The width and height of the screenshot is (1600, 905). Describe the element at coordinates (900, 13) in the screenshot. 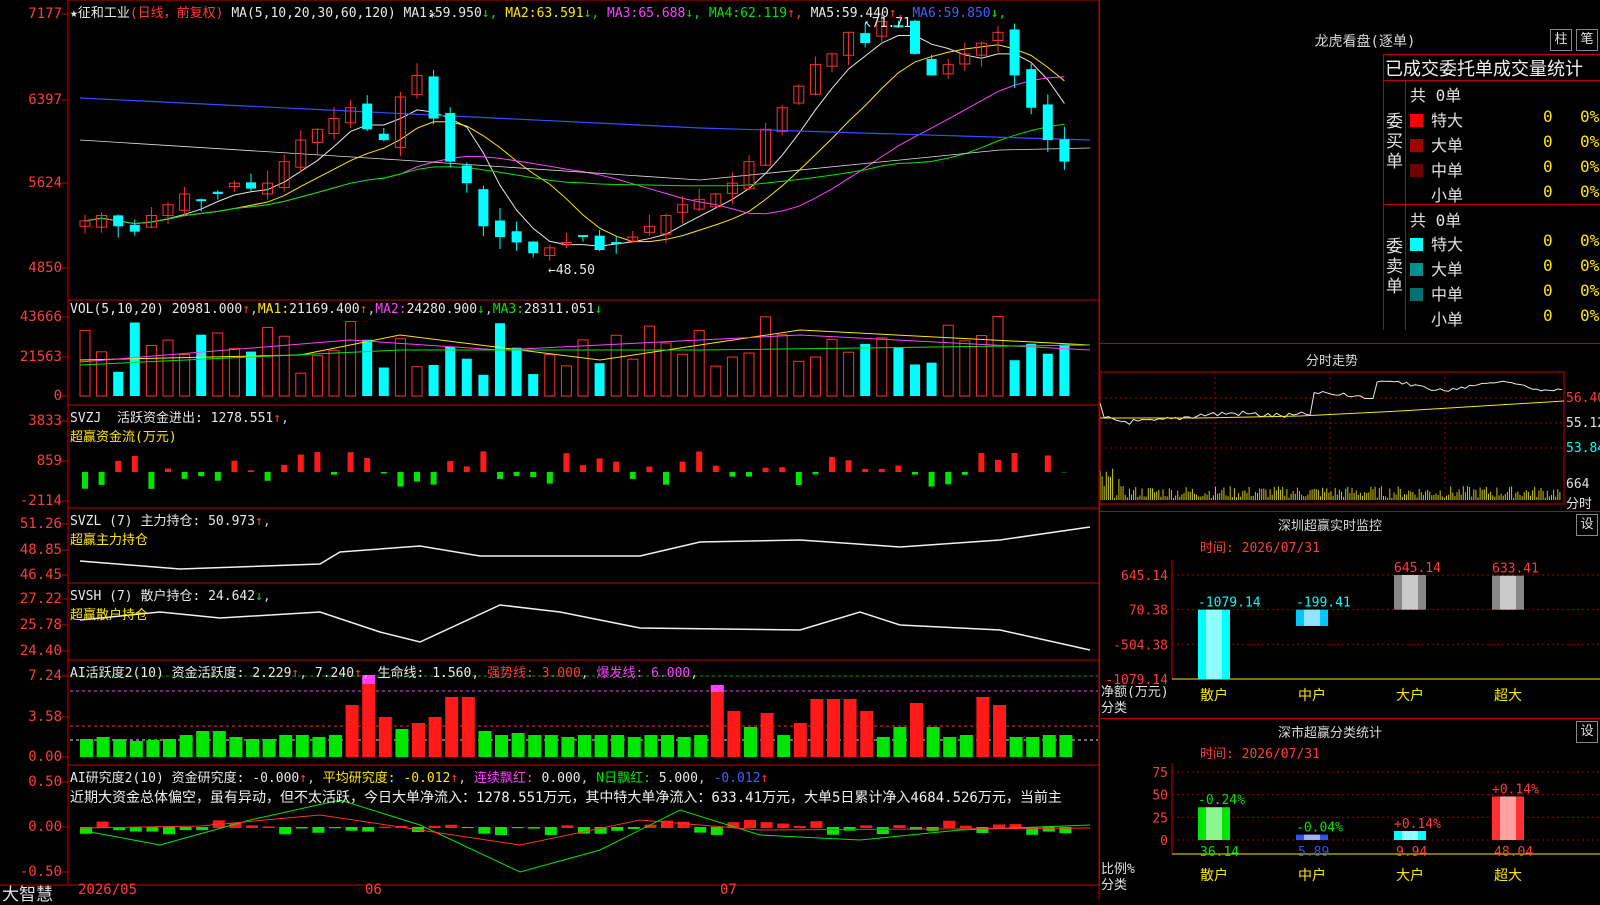

I see `ma-arrow-5: ↑,` at that location.